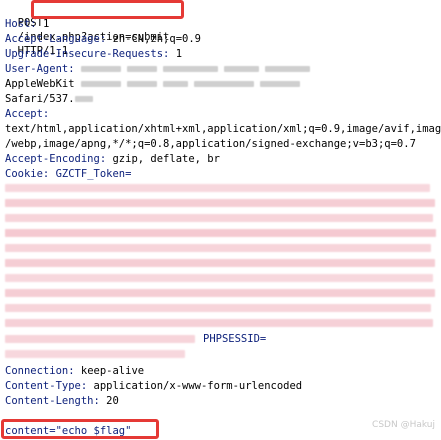 The height and width of the screenshot is (440, 441). I want to click on header-cookie: Cookie: GZCTF_Token=, so click(68, 174).